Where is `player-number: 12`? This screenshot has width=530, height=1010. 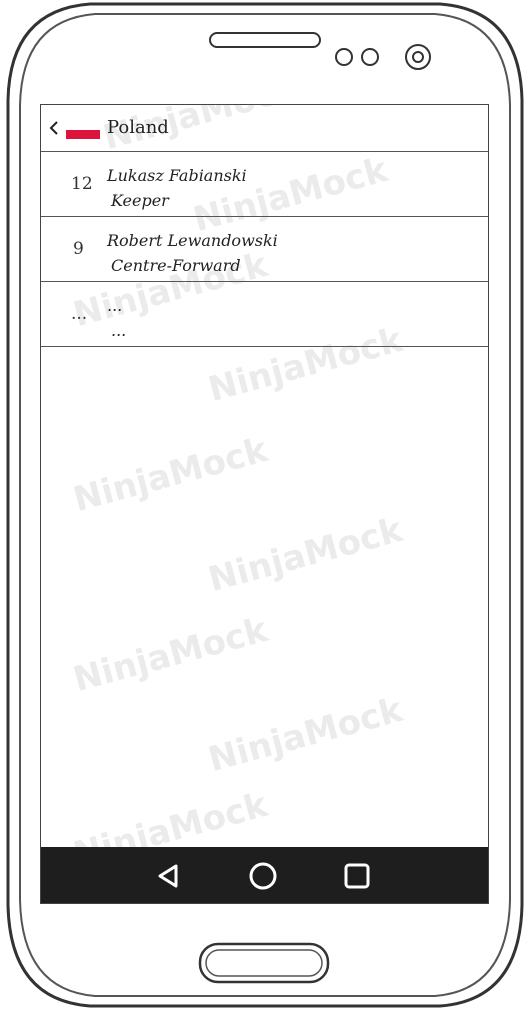
player-number: 12 is located at coordinates (82, 184).